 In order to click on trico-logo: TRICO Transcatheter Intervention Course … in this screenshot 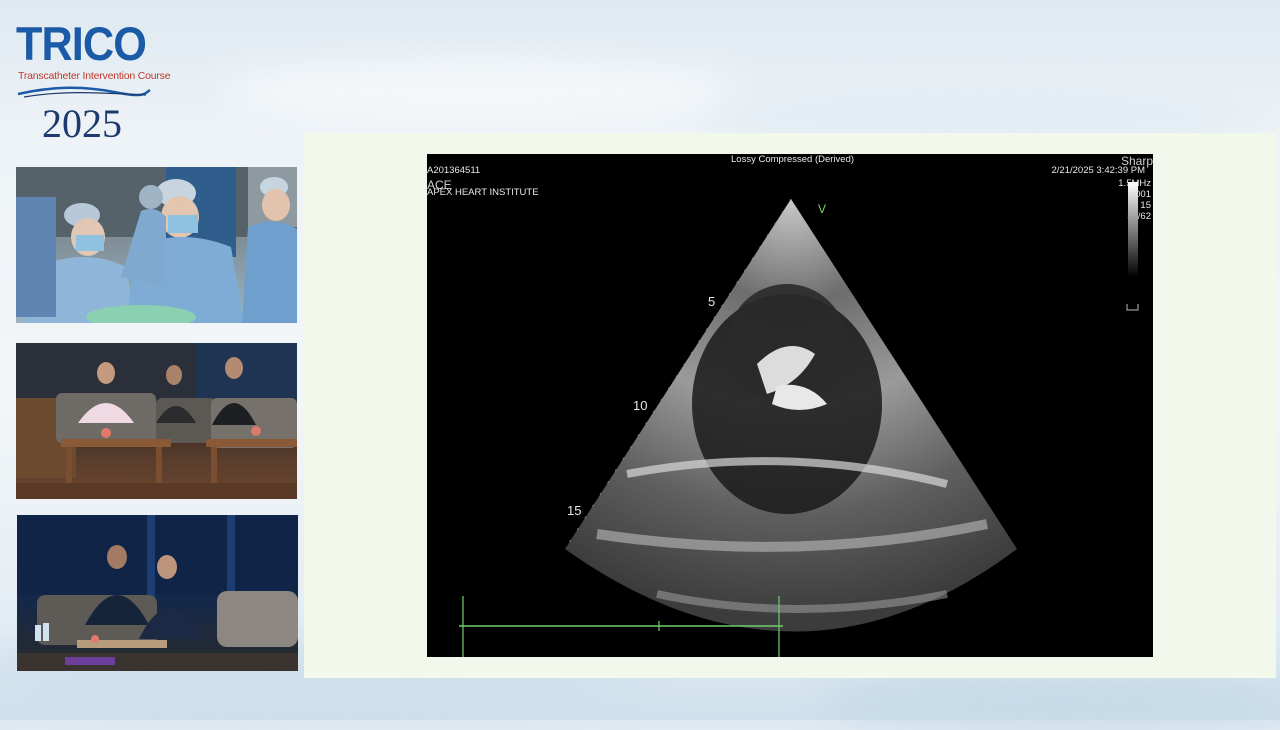, I will do `click(92, 83)`.